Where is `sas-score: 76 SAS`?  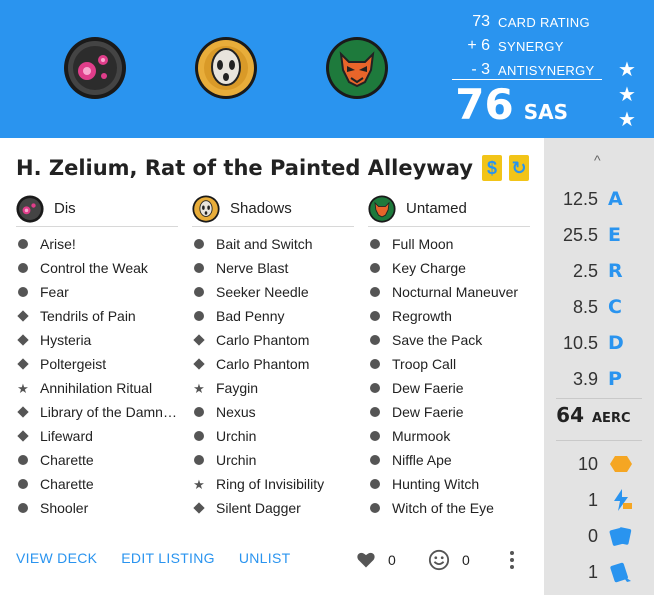
sas-score: 76 SAS is located at coordinates (511, 104).